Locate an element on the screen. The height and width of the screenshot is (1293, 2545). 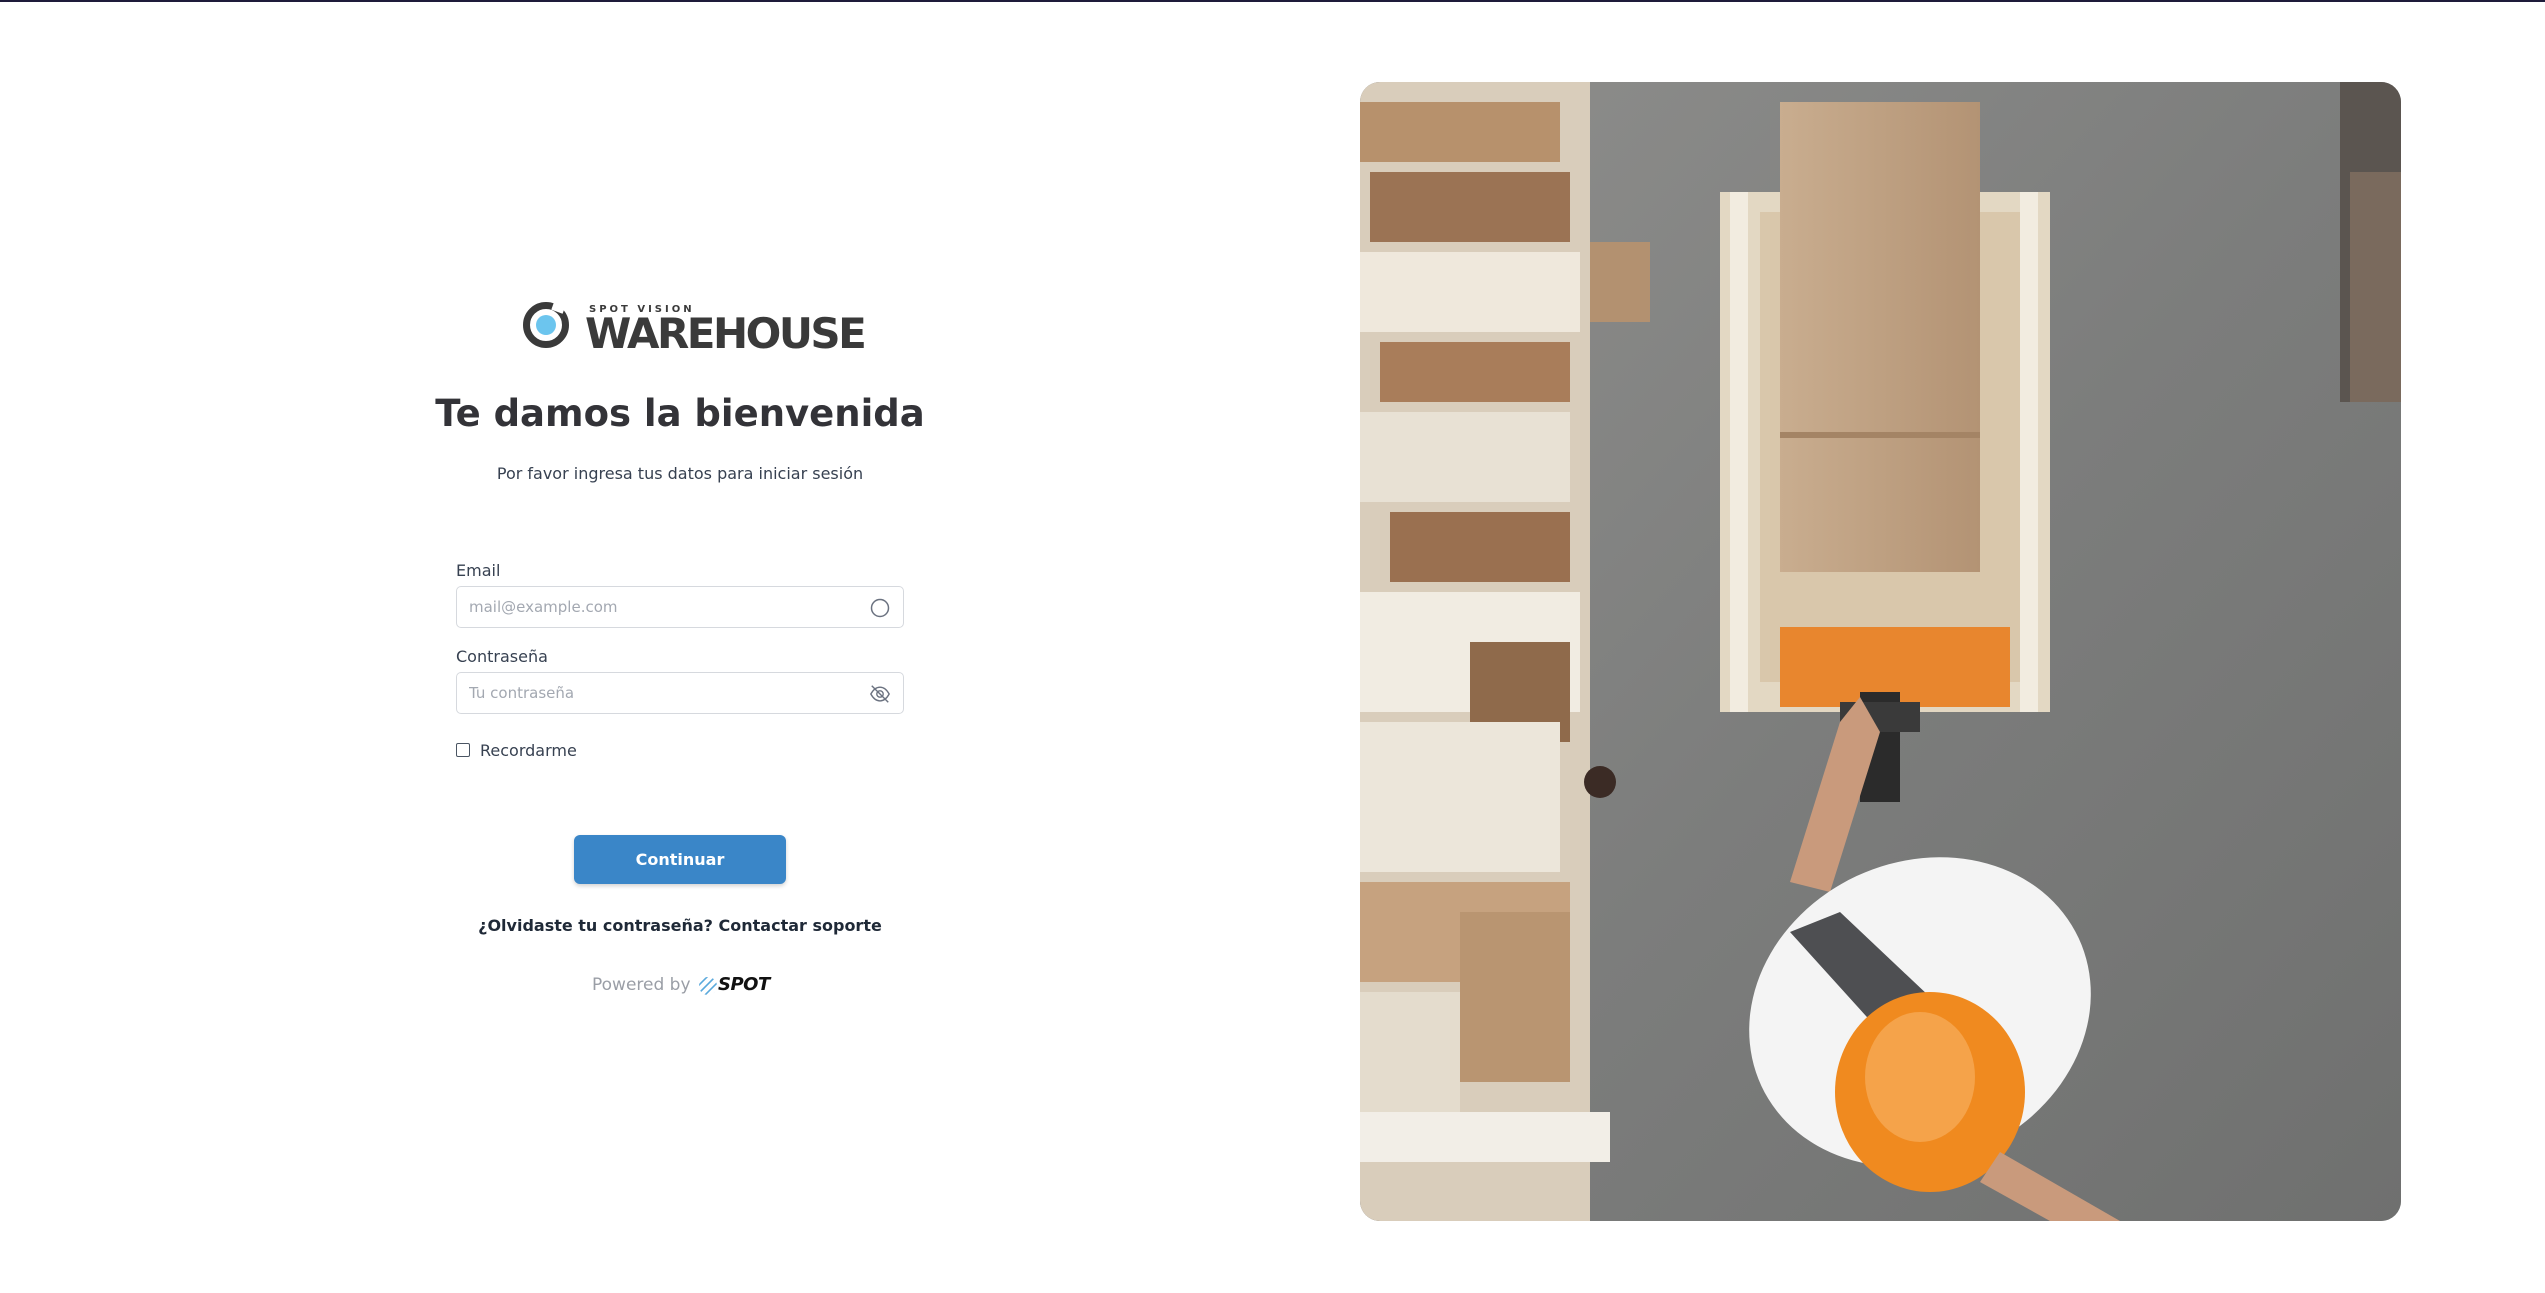
powered-by-label: Powered by is located at coordinates (641, 985).